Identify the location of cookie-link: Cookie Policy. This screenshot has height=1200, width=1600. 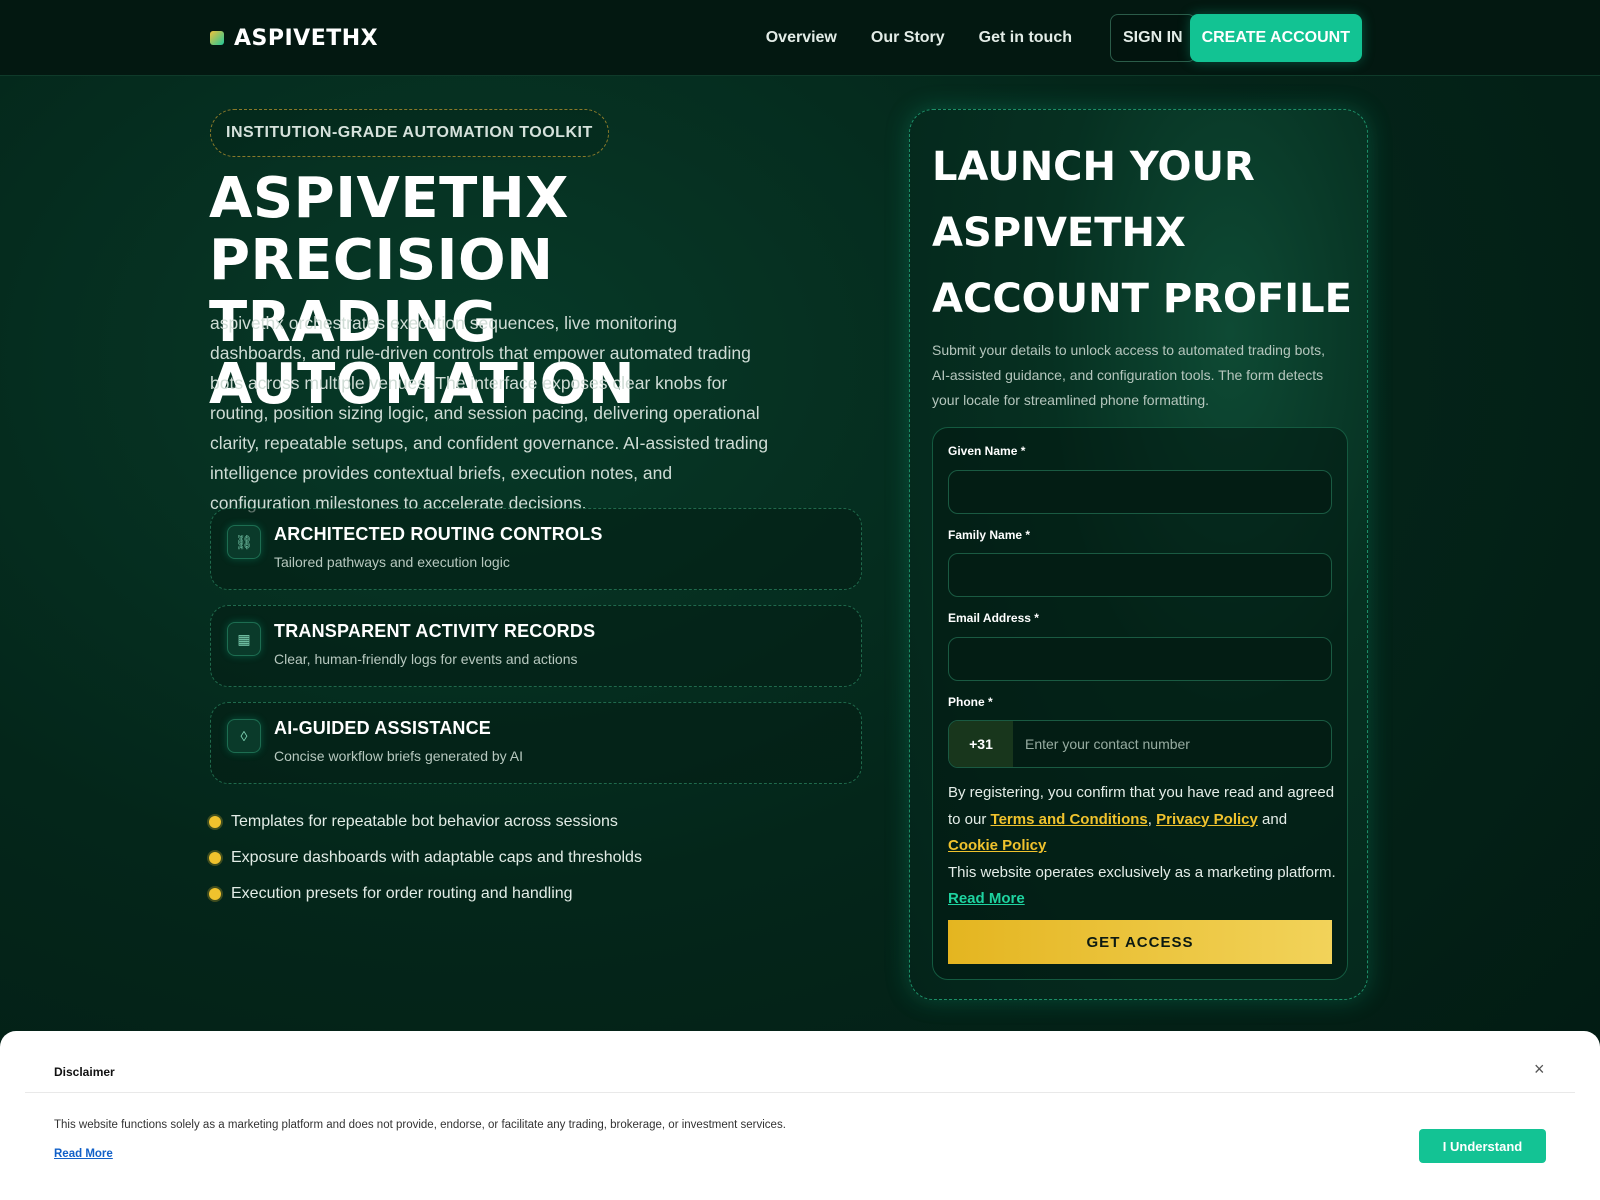
(997, 845).